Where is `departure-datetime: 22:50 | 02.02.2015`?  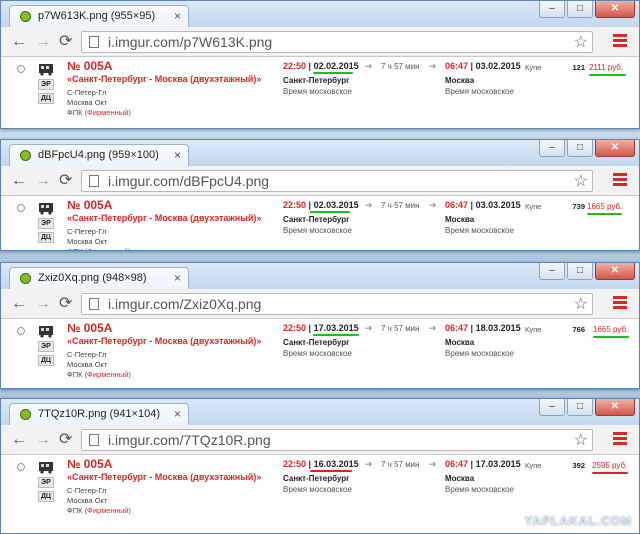 departure-datetime: 22:50 | 02.02.2015 is located at coordinates (321, 66).